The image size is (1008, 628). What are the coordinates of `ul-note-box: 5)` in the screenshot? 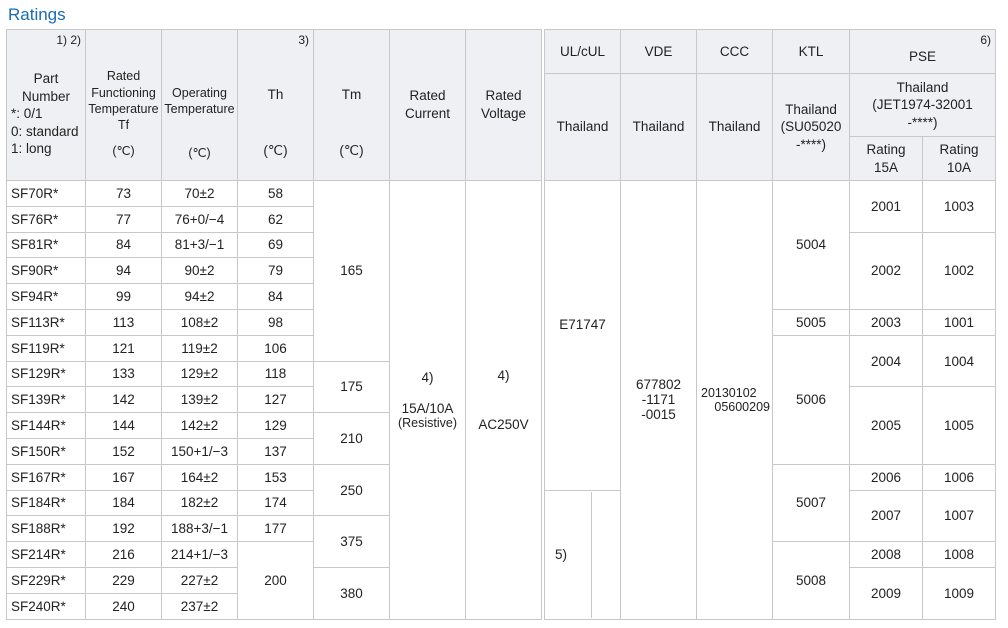 It's located at (584, 554).